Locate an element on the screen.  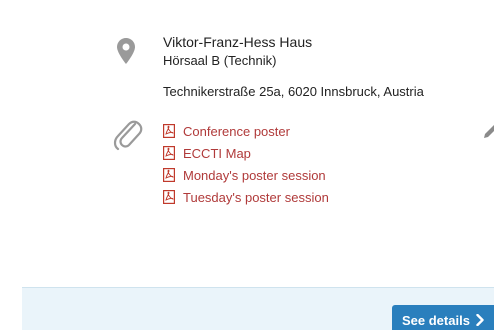
attachment-link: ECCTI Map is located at coordinates (246, 153).